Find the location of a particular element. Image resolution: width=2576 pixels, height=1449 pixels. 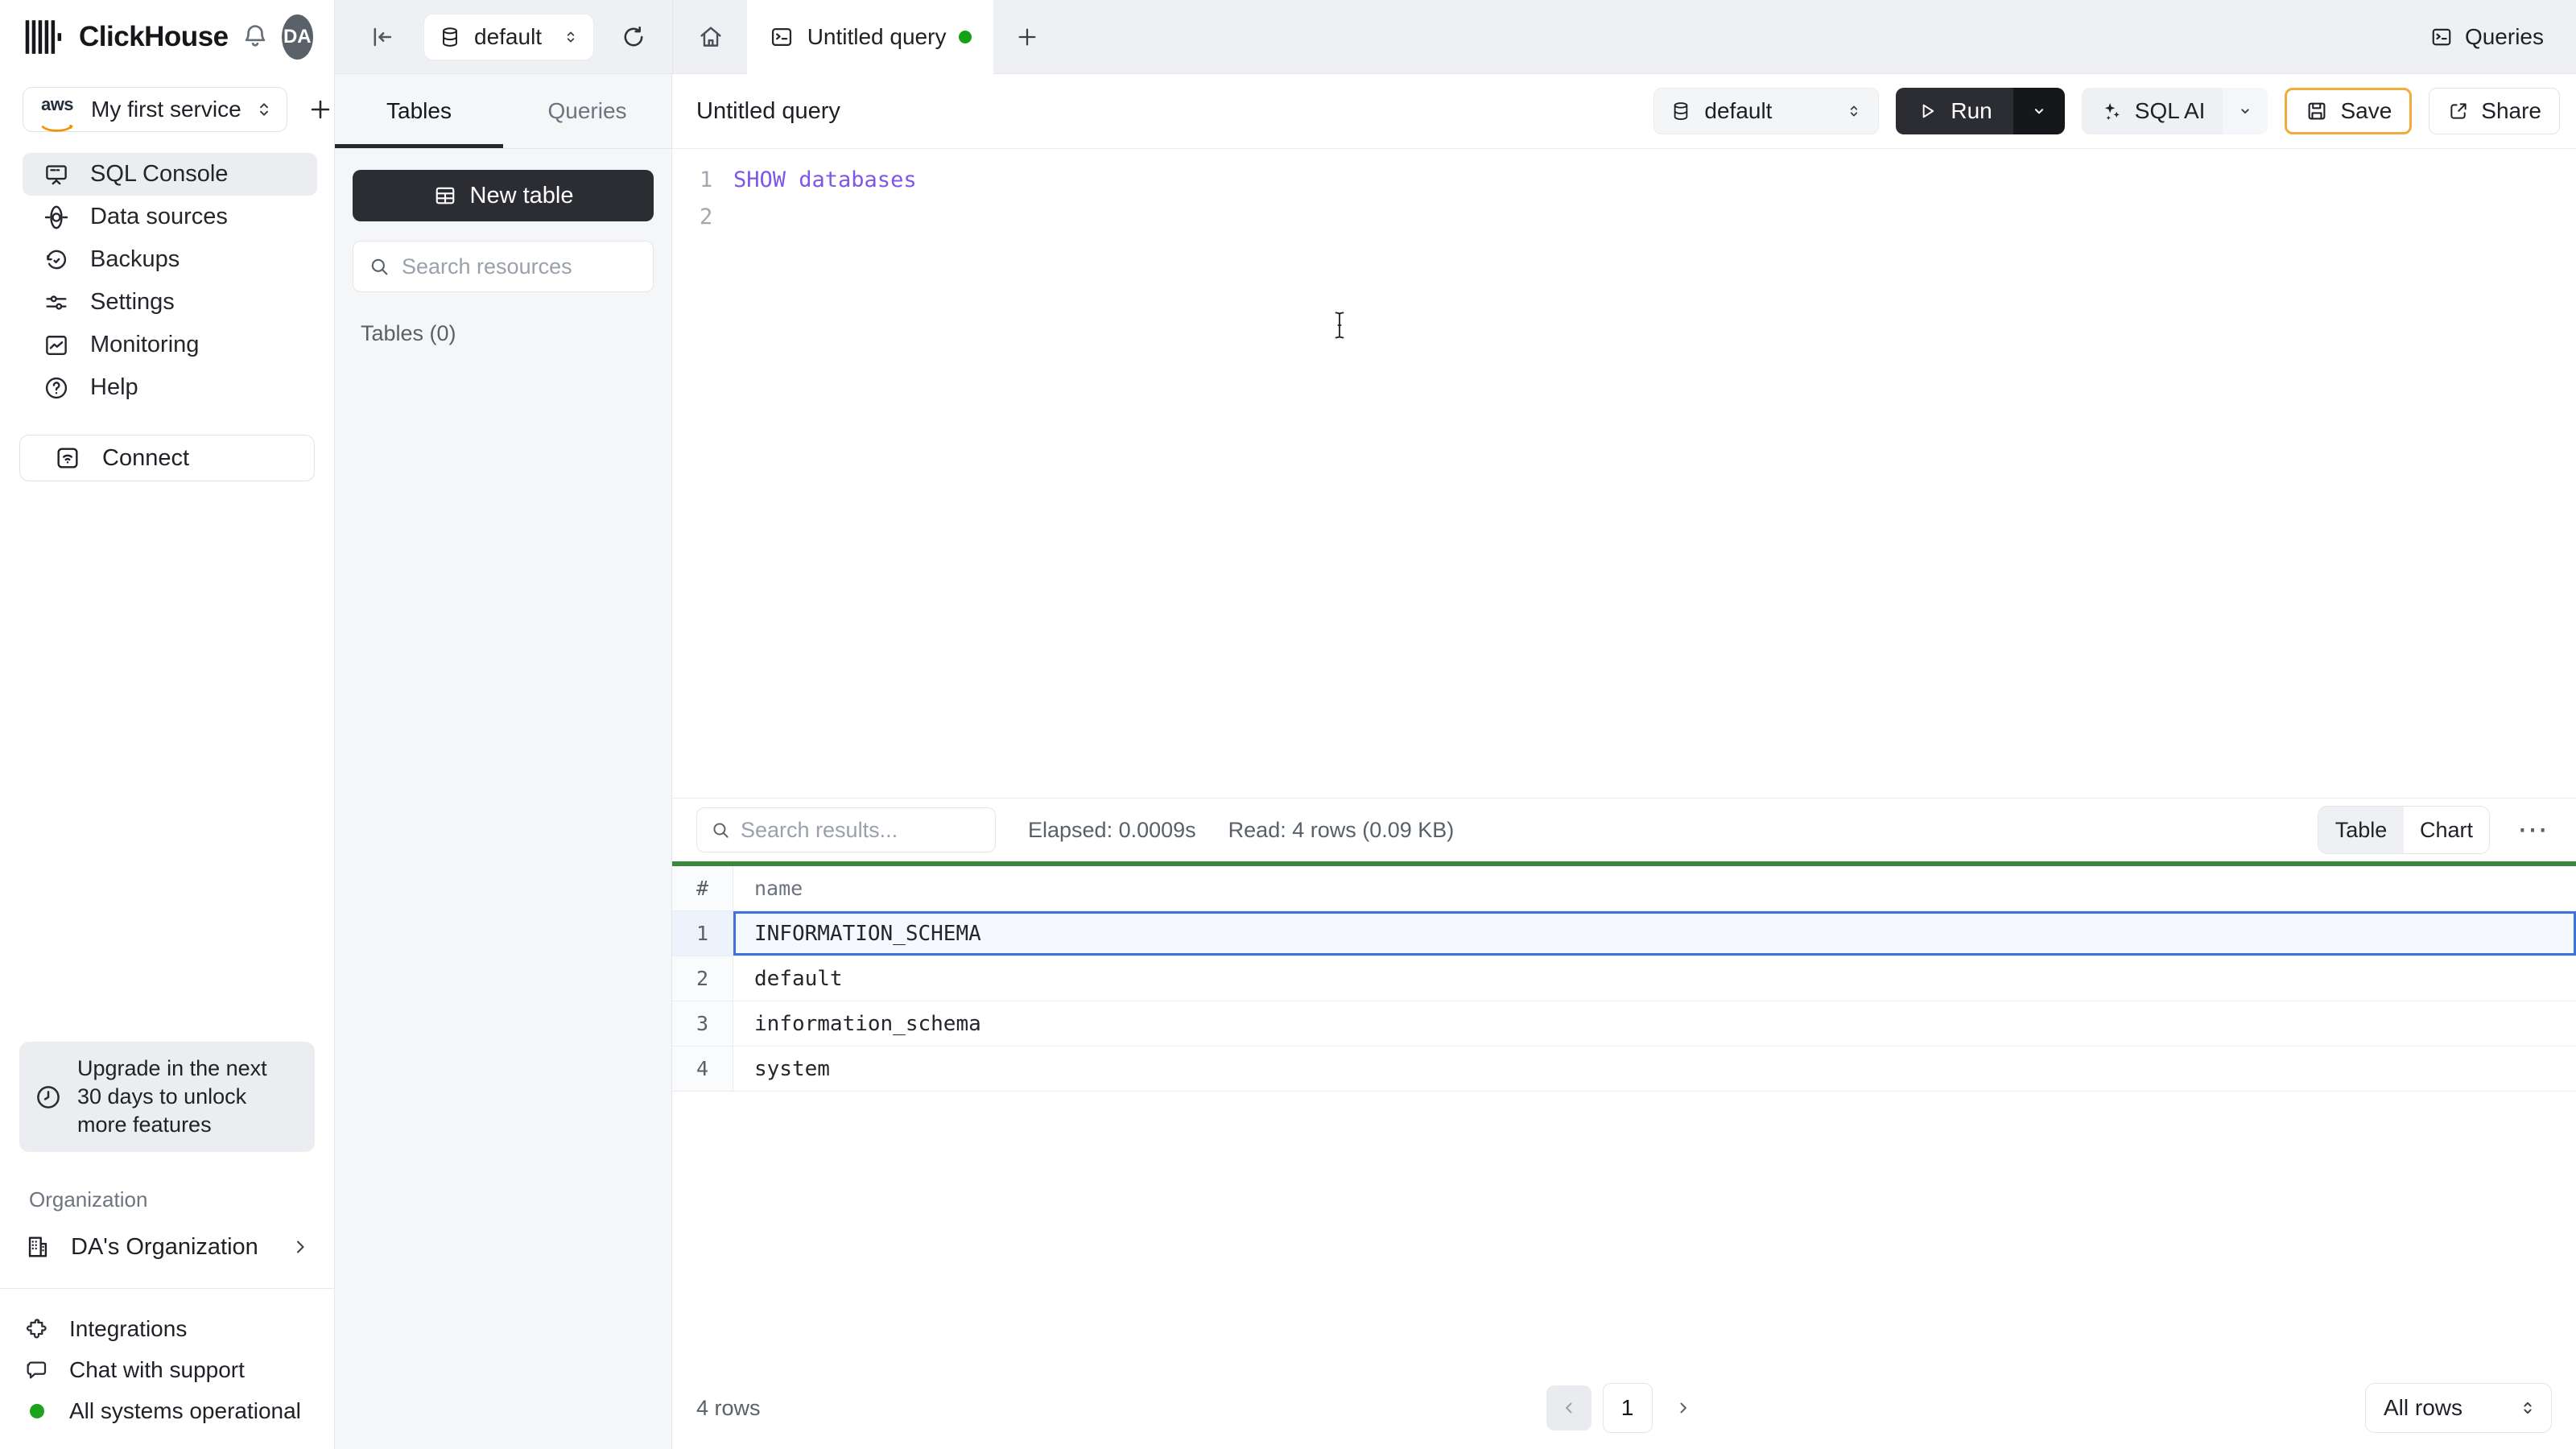

previous-page-button is located at coordinates (1568, 1407).